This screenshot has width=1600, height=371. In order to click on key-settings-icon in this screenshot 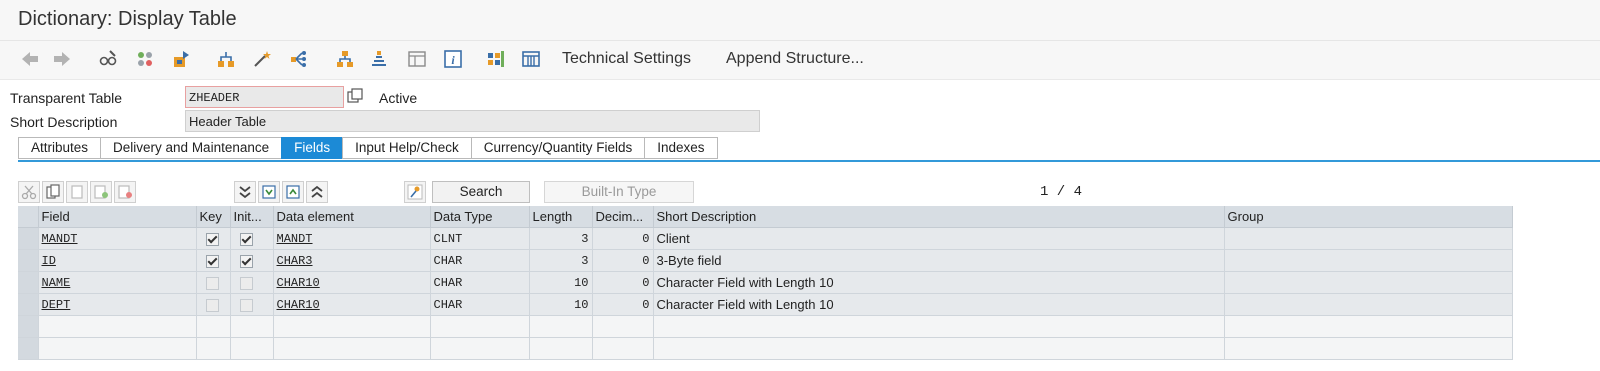, I will do `click(415, 192)`.